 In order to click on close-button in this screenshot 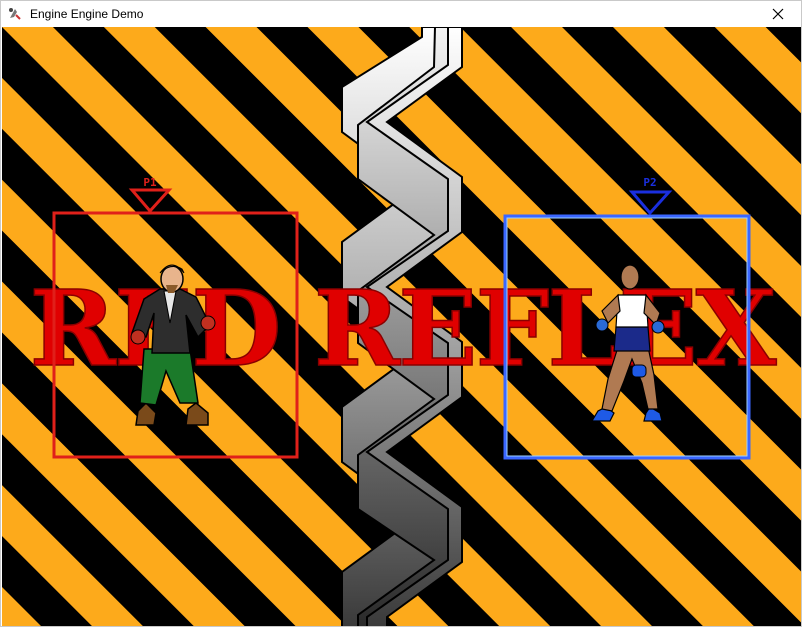, I will do `click(778, 14)`.